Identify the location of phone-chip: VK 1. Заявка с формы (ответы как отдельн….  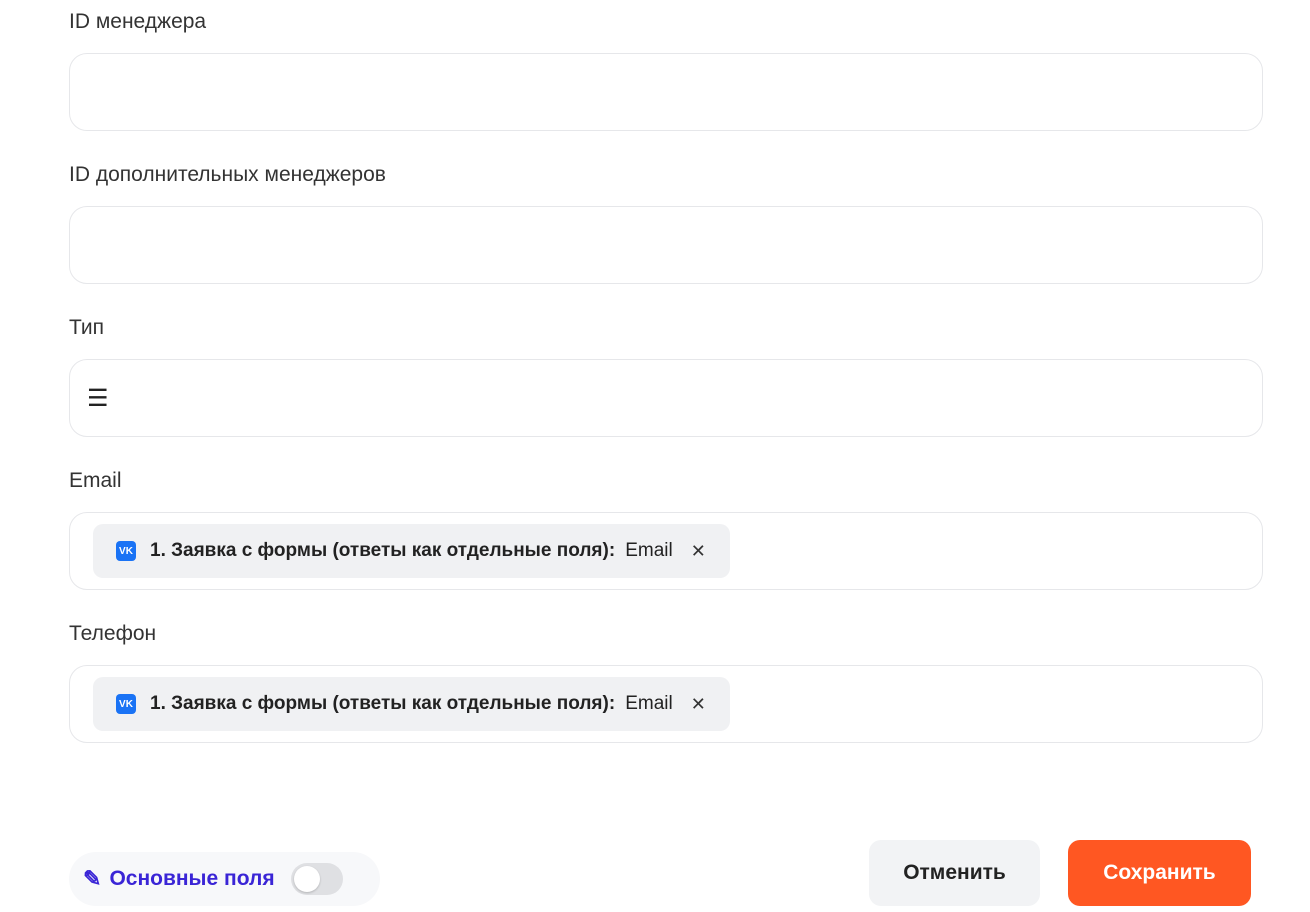
(411, 704).